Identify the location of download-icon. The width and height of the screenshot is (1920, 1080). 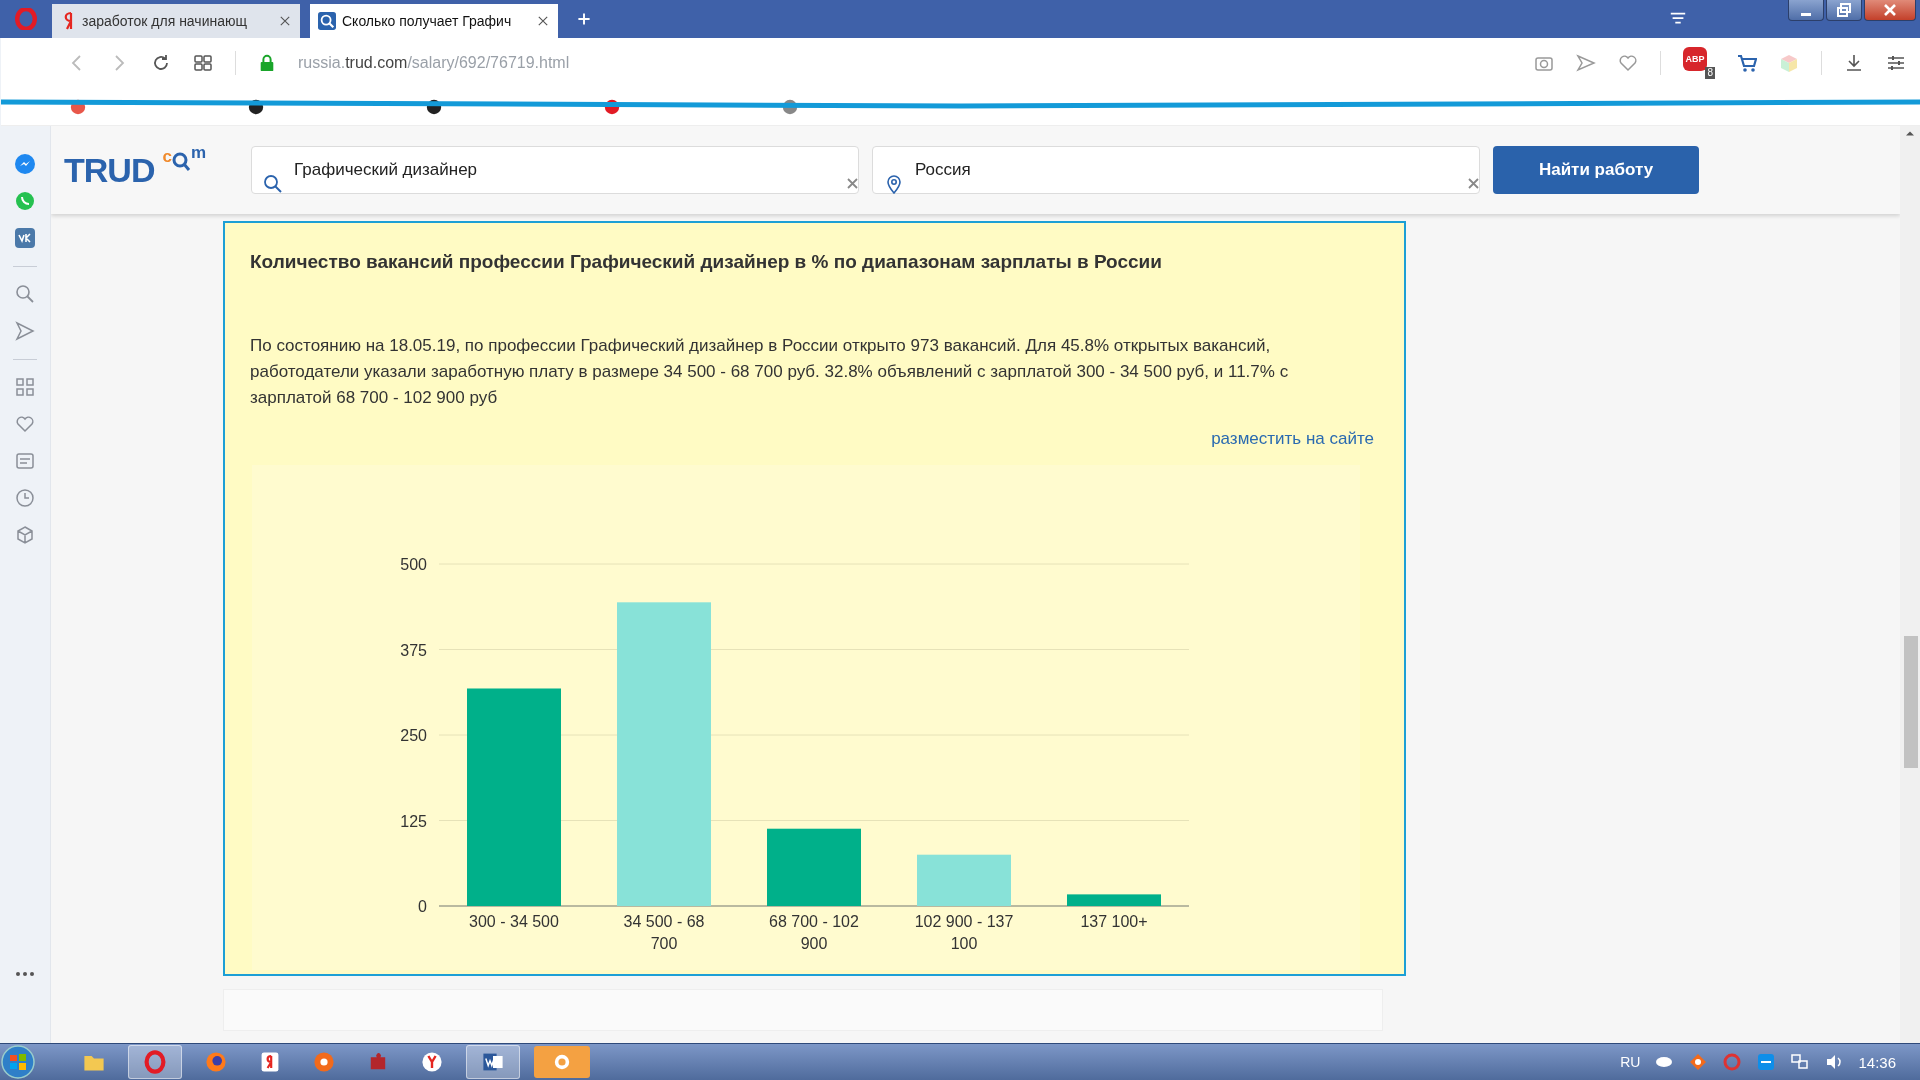
(1854, 63).